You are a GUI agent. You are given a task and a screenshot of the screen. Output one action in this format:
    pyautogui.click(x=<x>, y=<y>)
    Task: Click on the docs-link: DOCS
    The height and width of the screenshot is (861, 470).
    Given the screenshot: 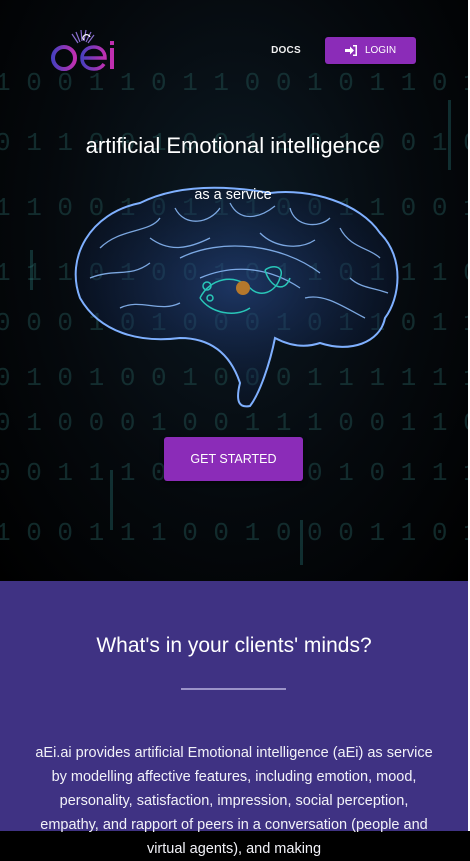 What is the action you would take?
    pyautogui.click(x=286, y=51)
    